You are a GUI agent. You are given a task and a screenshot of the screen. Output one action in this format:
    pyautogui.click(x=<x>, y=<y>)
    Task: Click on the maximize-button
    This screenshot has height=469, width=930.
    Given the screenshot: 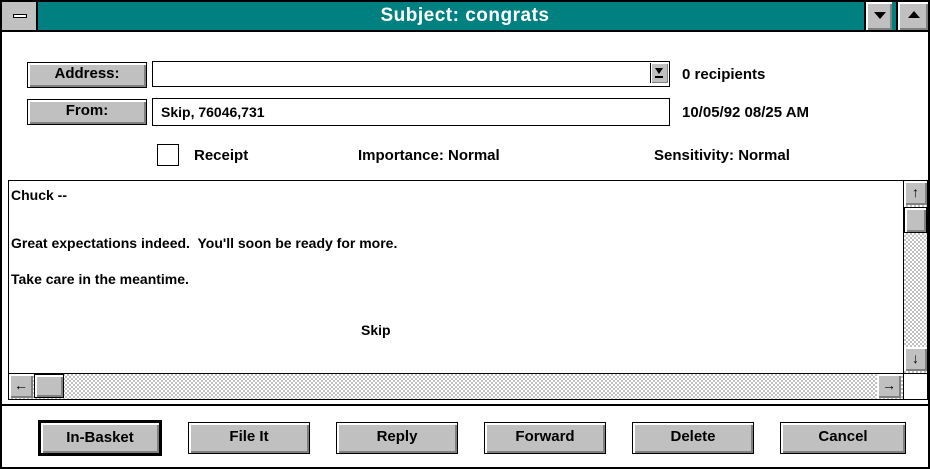 What is the action you would take?
    pyautogui.click(x=912, y=16)
    